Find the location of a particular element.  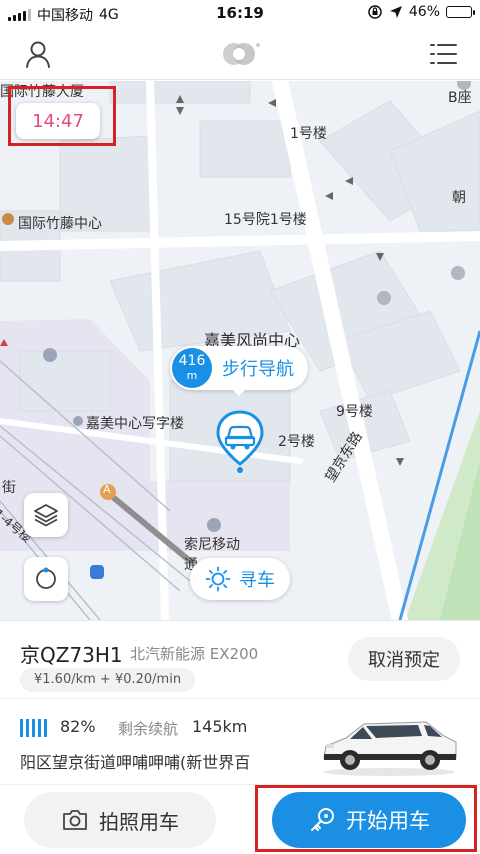

app-logo-icon is located at coordinates (241, 54).